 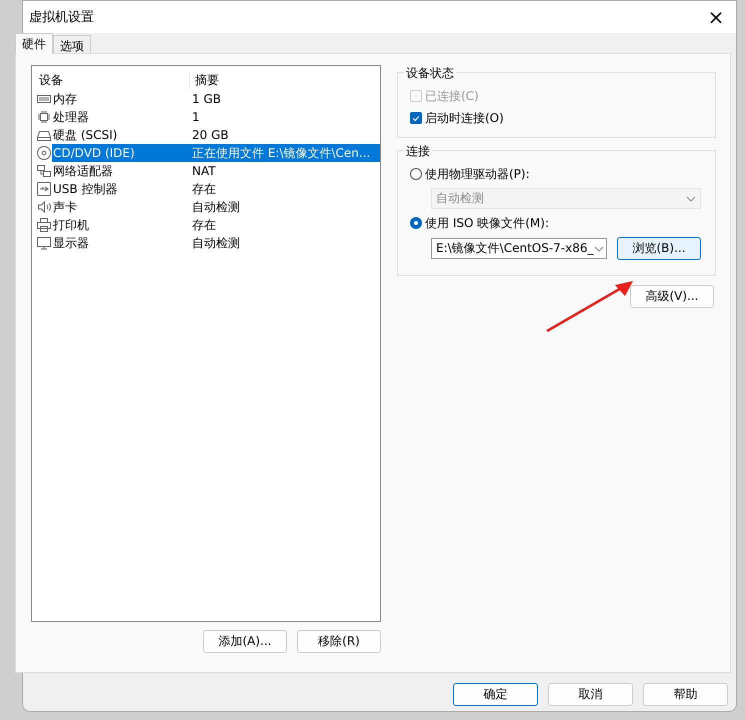 I want to click on table-cell: 内存, so click(x=121, y=99).